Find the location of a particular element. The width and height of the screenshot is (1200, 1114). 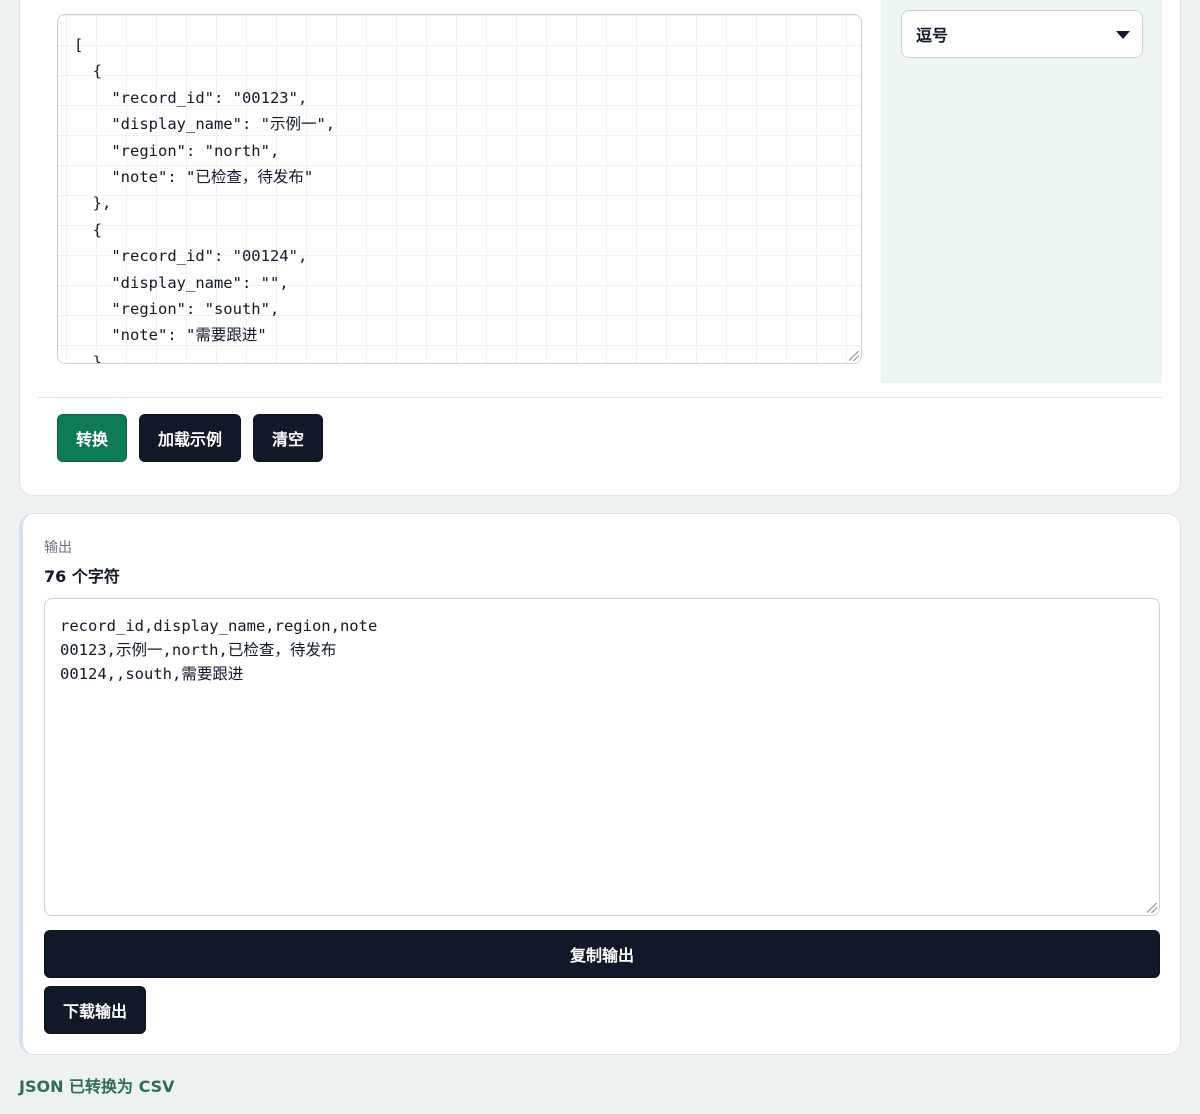

load-sample-button: 加载示例 is located at coordinates (190, 438).